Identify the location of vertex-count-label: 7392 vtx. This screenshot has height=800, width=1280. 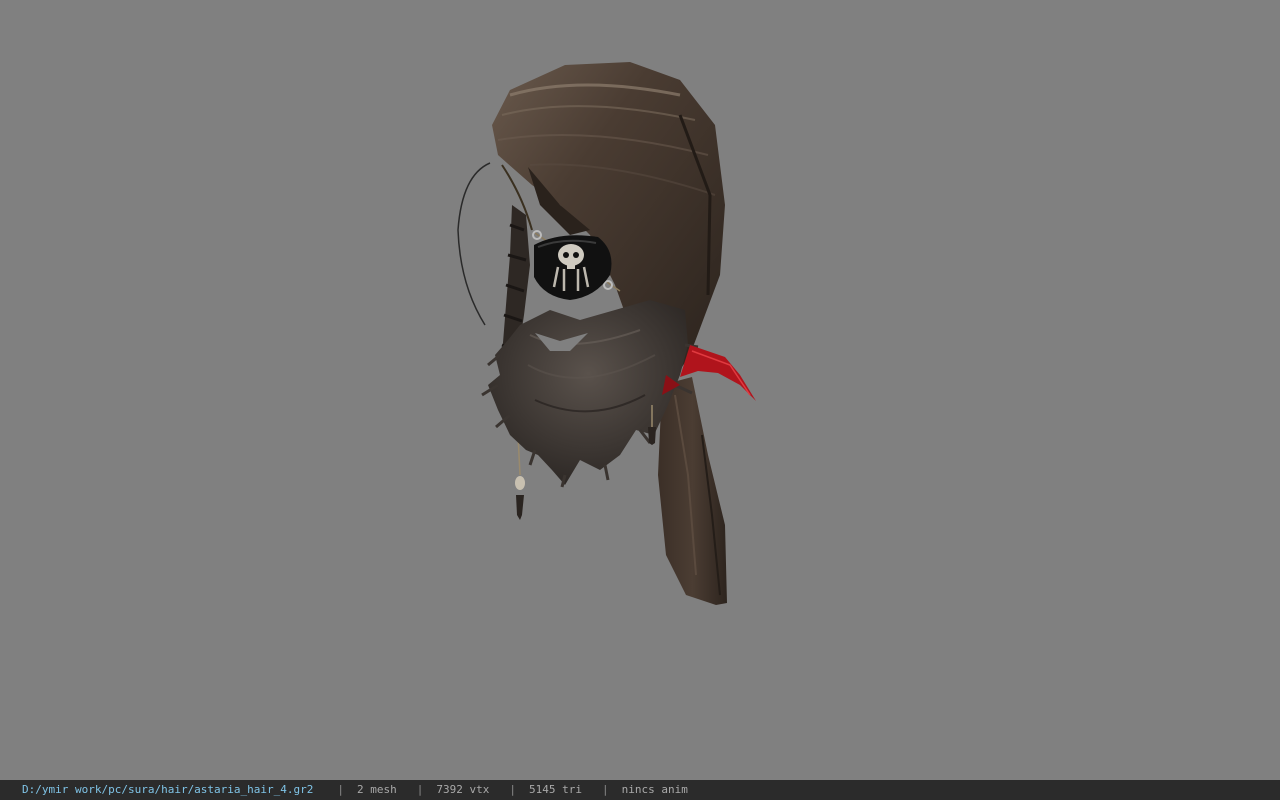
(463, 789).